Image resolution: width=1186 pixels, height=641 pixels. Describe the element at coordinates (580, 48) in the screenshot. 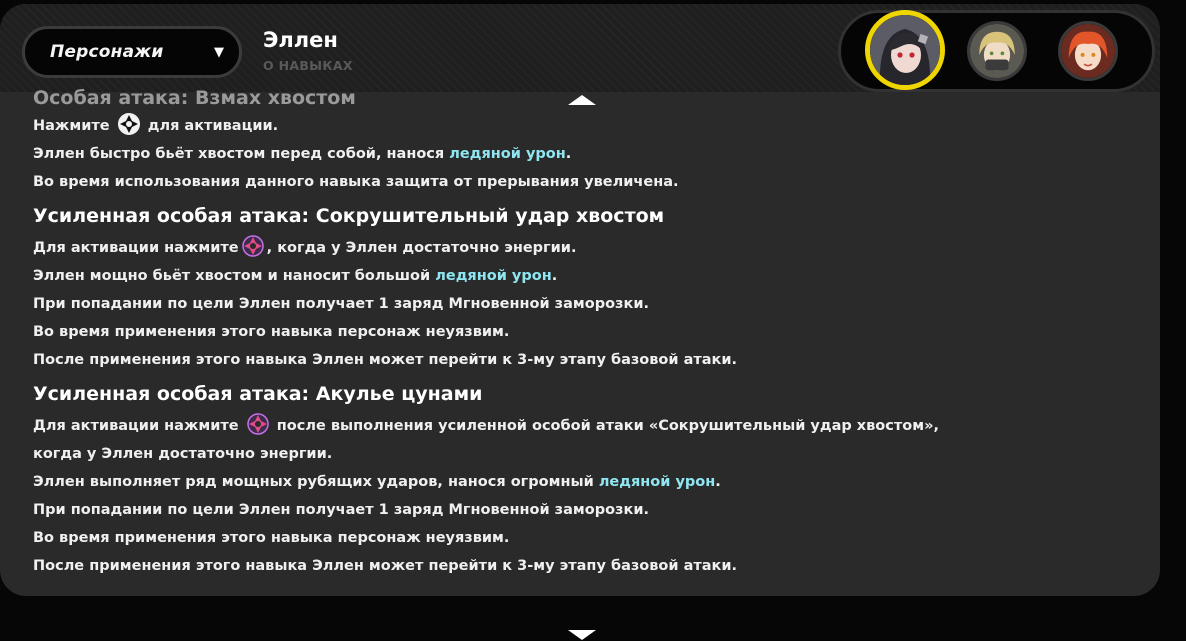

I see `header-bar: Персонажи ▼ Эллен О НАВЫКАХ` at that location.